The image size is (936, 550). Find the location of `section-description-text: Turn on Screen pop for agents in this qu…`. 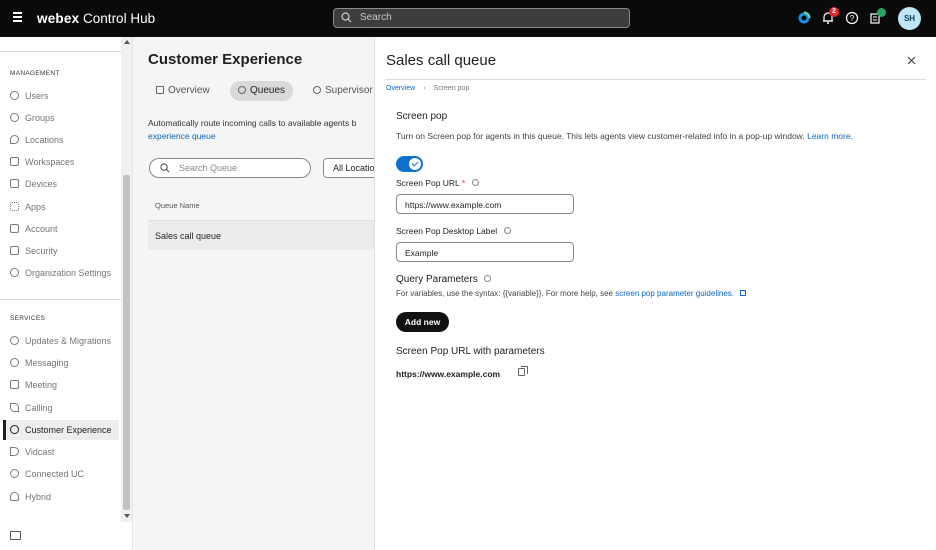

section-description-text: Turn on Screen pop for agents in this qu… is located at coordinates (600, 136).